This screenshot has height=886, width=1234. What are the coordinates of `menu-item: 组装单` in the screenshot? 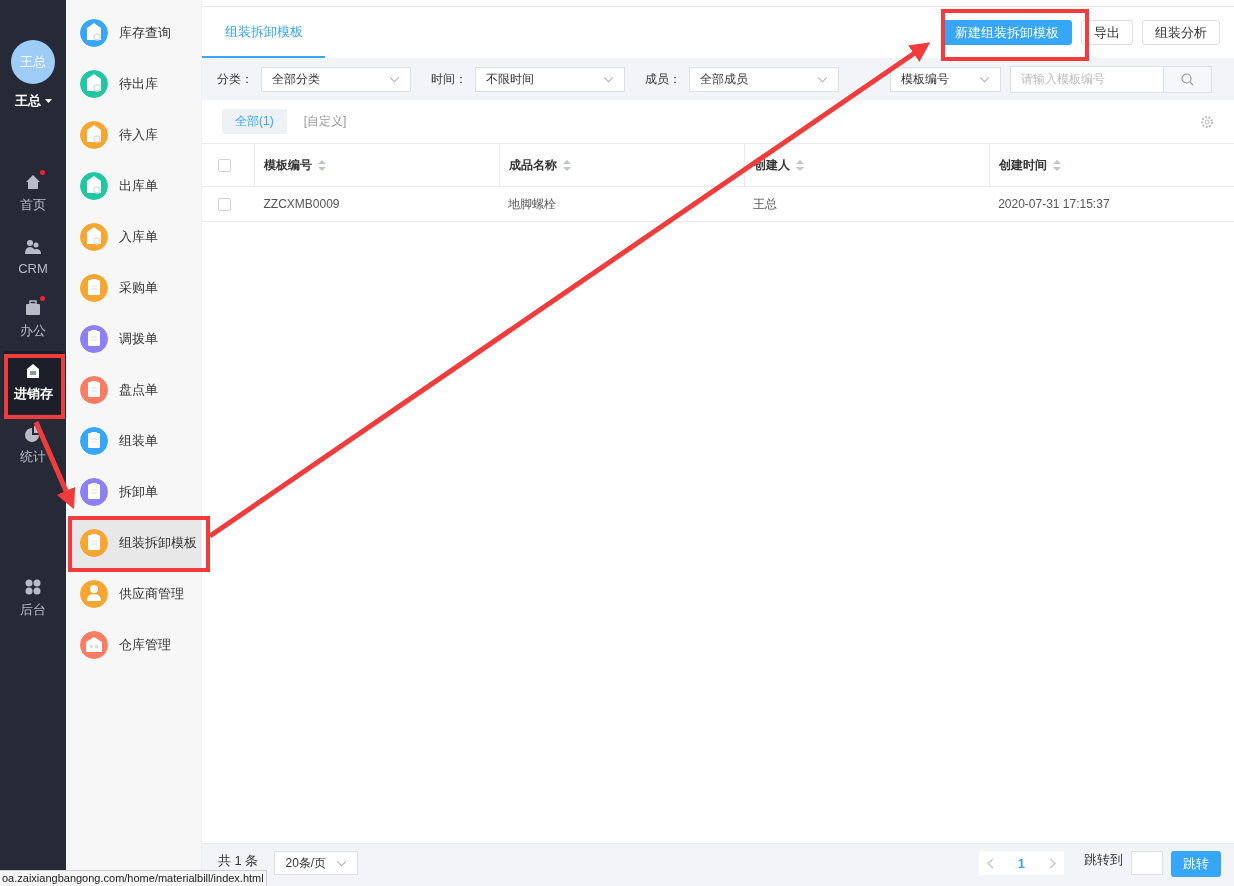 It's located at (133, 440).